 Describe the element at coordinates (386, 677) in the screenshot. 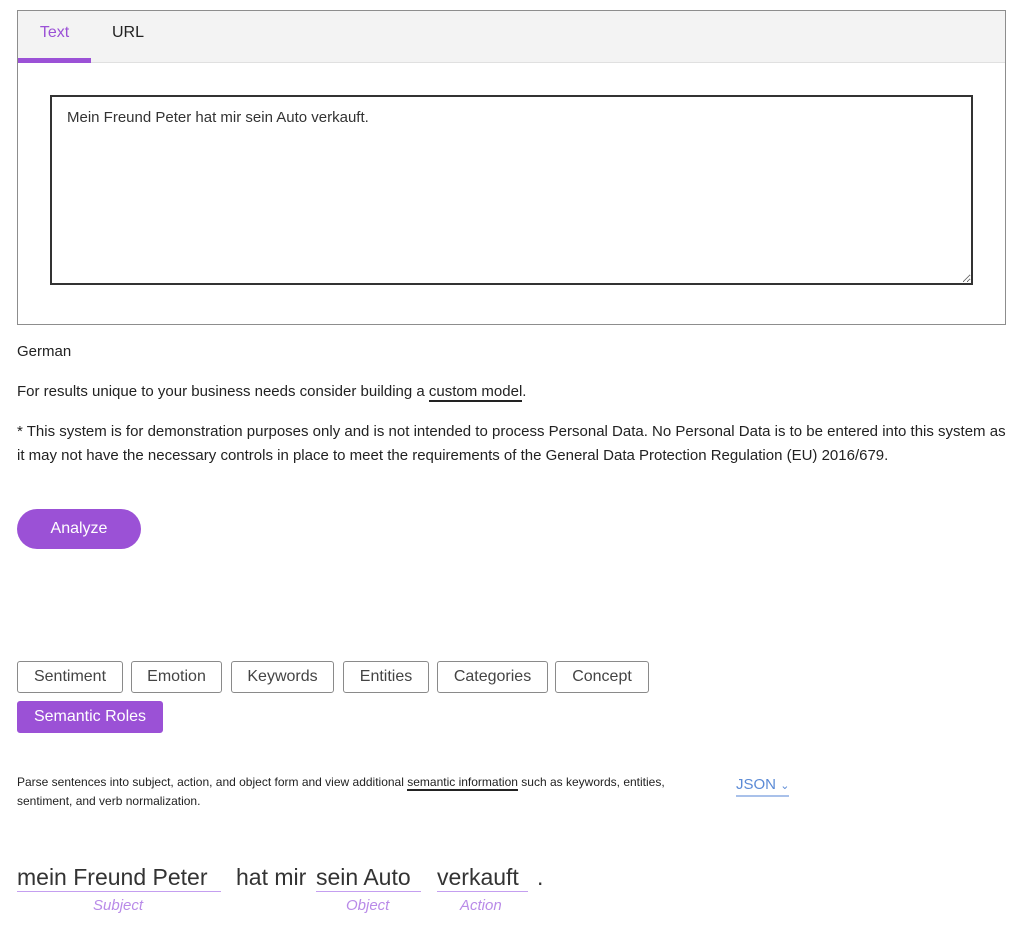

I see `feature-entities: Entities` at that location.